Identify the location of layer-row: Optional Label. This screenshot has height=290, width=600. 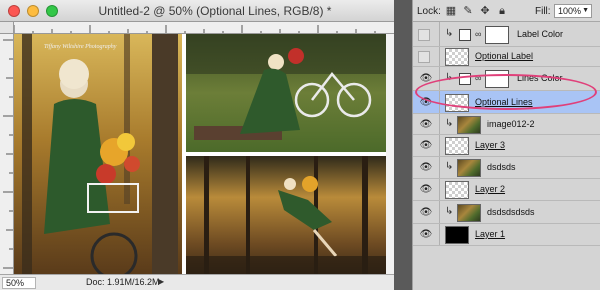
(506, 57).